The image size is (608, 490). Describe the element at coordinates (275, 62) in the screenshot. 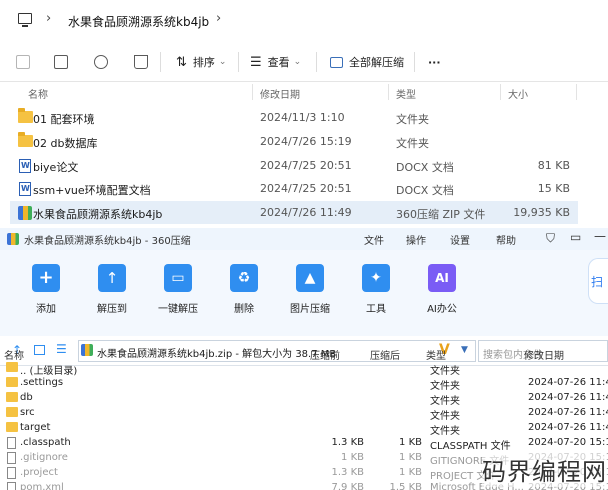

I see `view-button: ☰ 查看 ⌄` at that location.